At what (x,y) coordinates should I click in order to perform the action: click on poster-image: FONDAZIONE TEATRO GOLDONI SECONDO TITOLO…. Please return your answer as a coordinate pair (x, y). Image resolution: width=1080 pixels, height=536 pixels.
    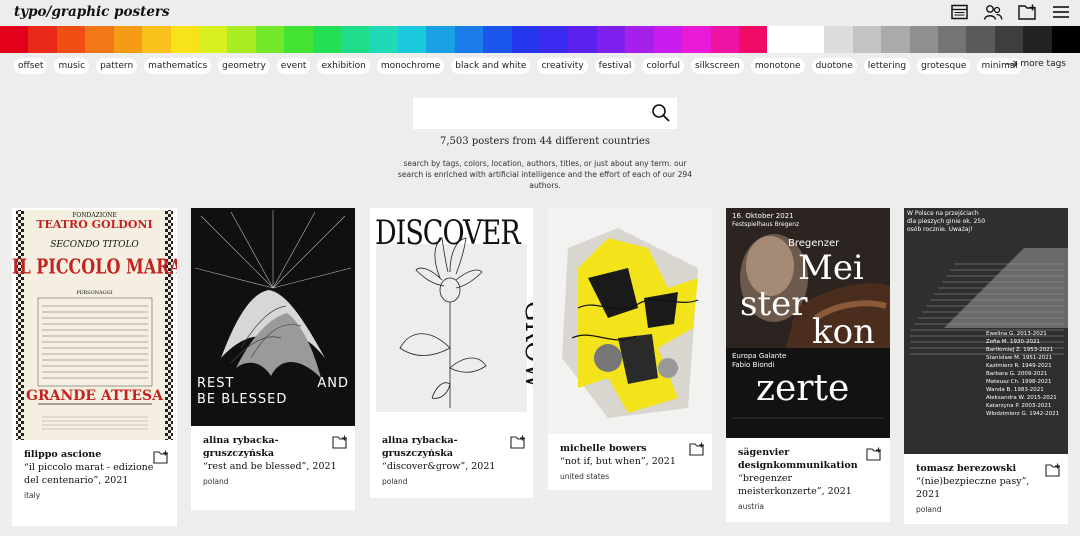
    Looking at the image, I should click on (94, 325).